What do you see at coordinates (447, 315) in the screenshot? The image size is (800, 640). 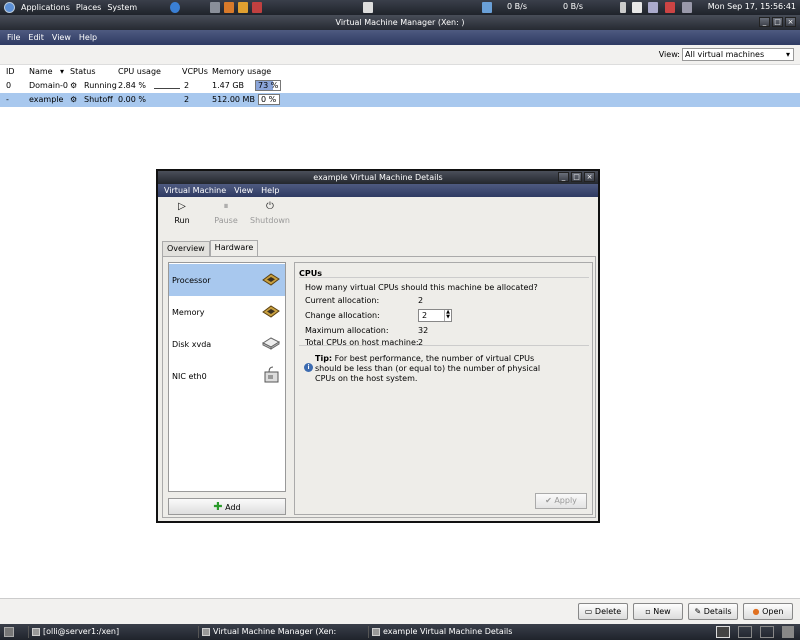 I see `spinner-arrows-icon: ▲ ▼` at bounding box center [447, 315].